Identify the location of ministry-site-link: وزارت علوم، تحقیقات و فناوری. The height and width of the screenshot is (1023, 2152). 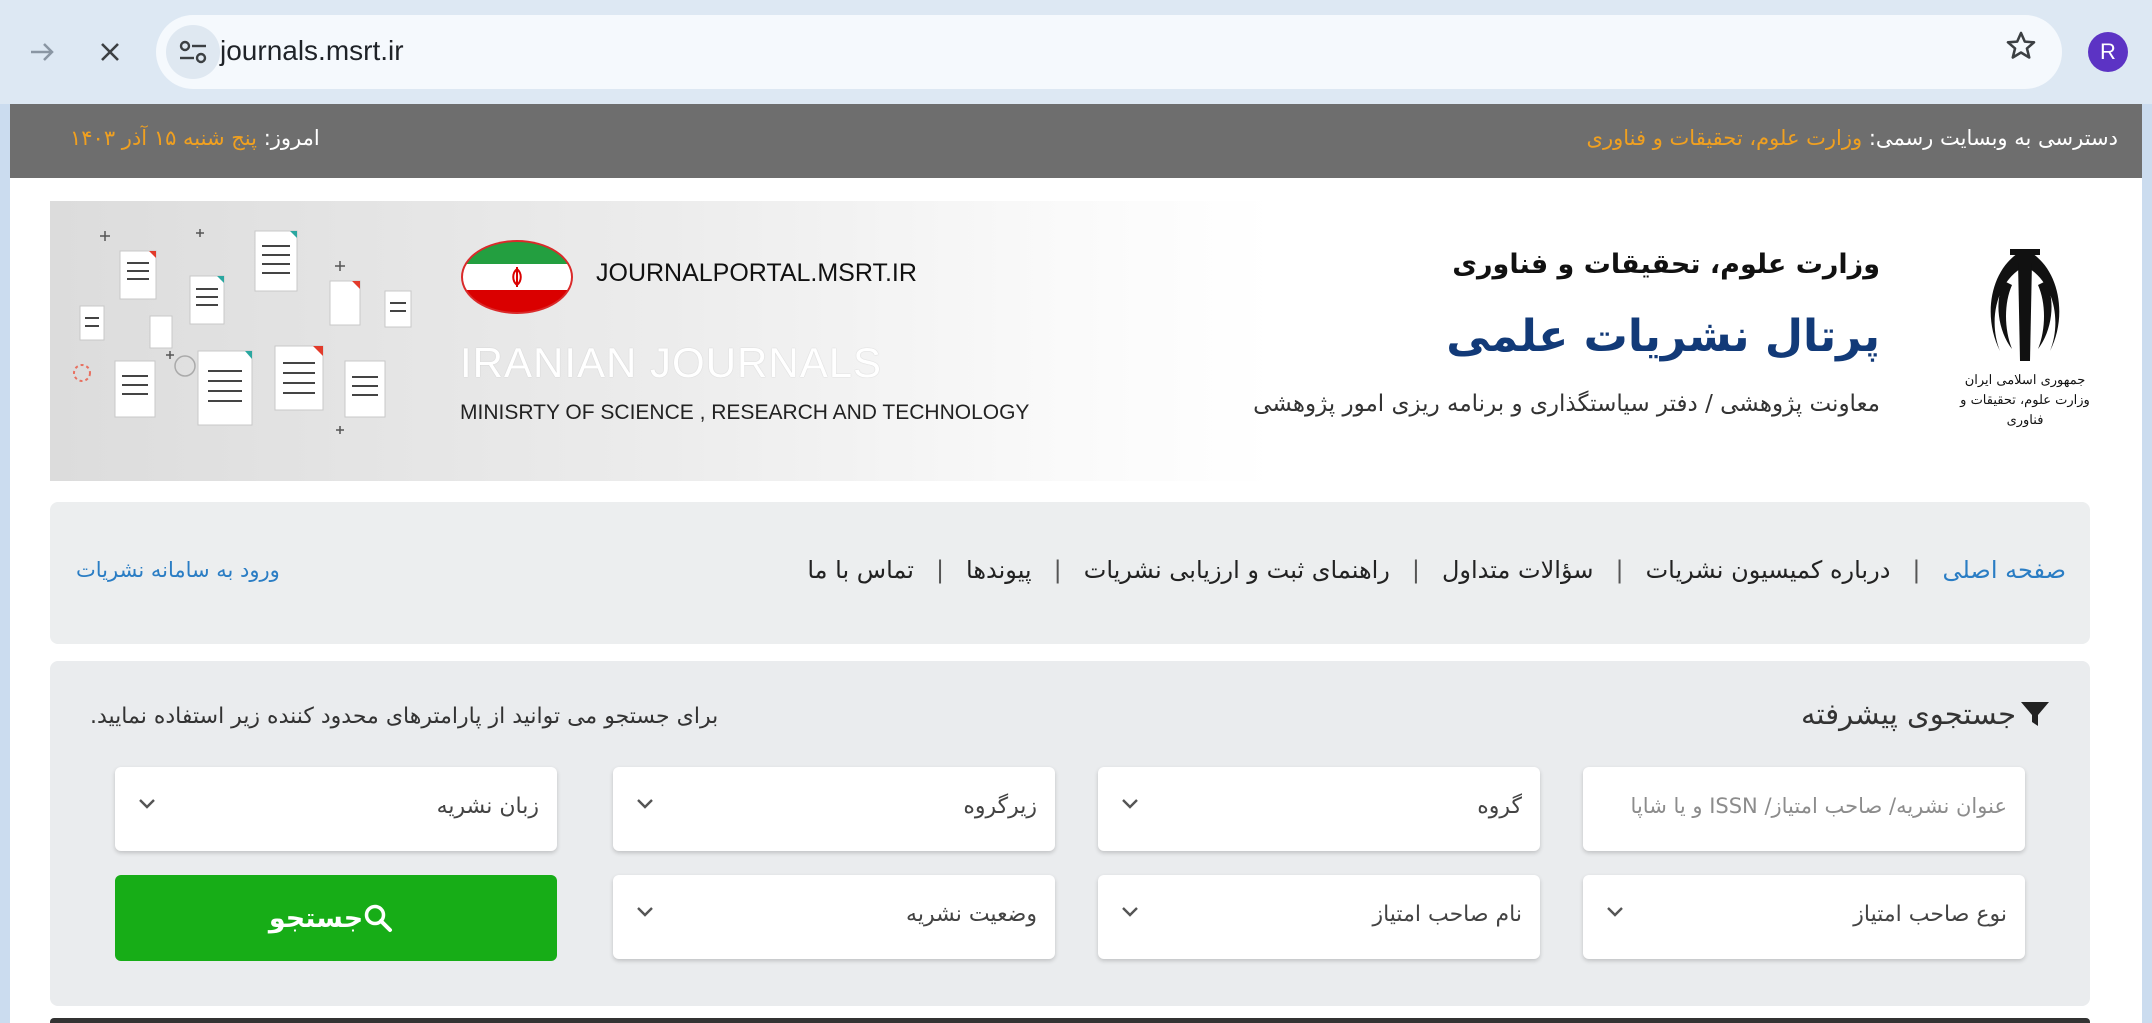
(1725, 138).